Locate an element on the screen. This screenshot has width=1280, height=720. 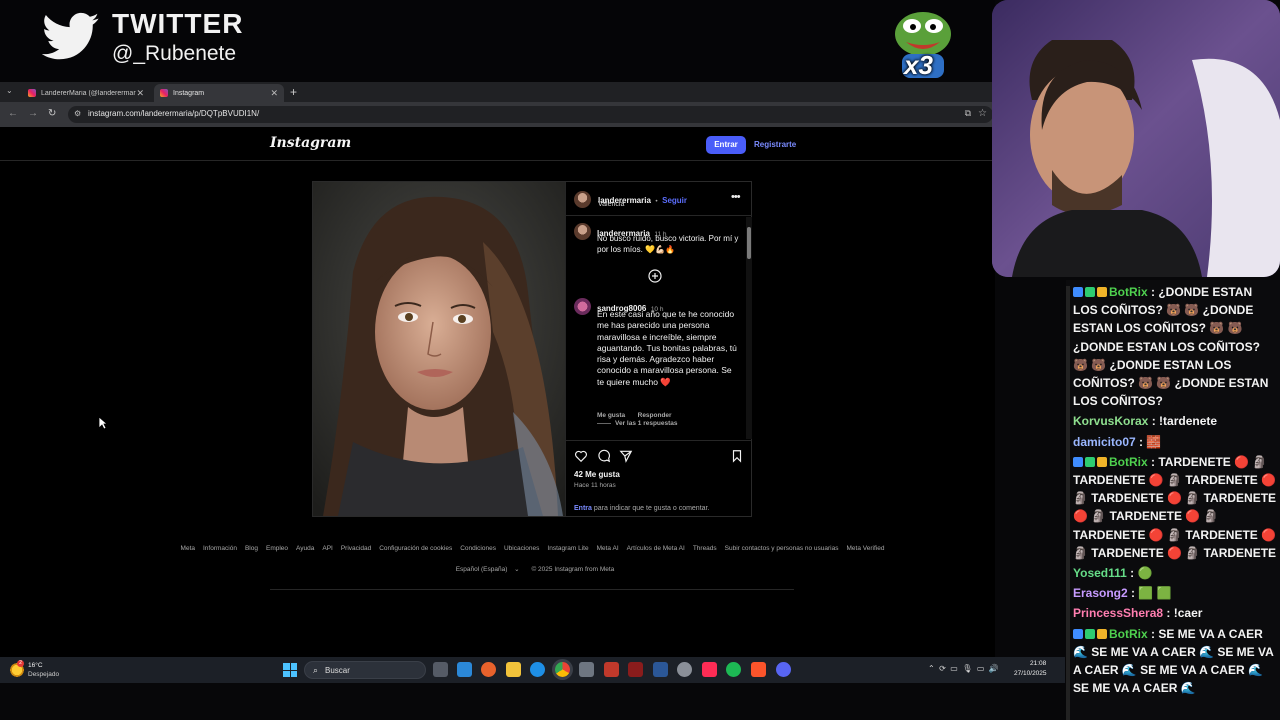
tab-label: LandererMaria (@landerermaria) is located at coordinates (89, 93).